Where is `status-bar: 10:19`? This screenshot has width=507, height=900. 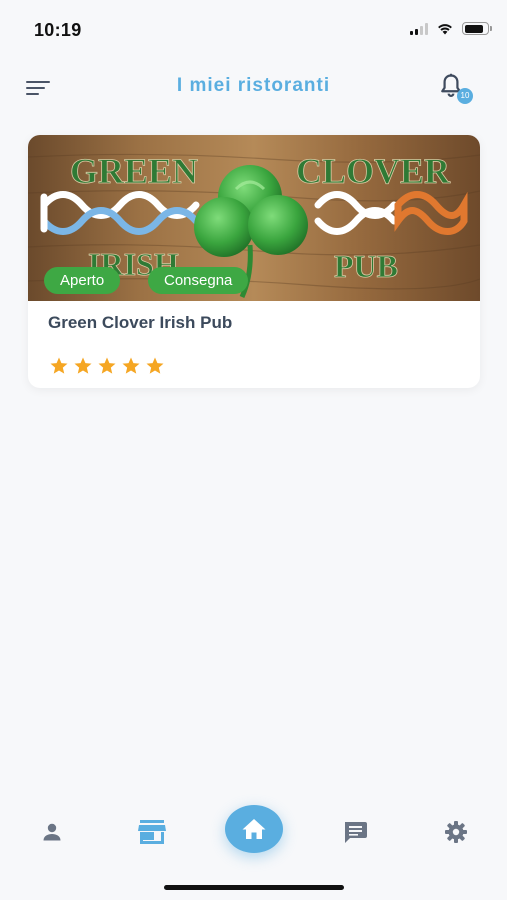
status-bar: 10:19 is located at coordinates (253, 29).